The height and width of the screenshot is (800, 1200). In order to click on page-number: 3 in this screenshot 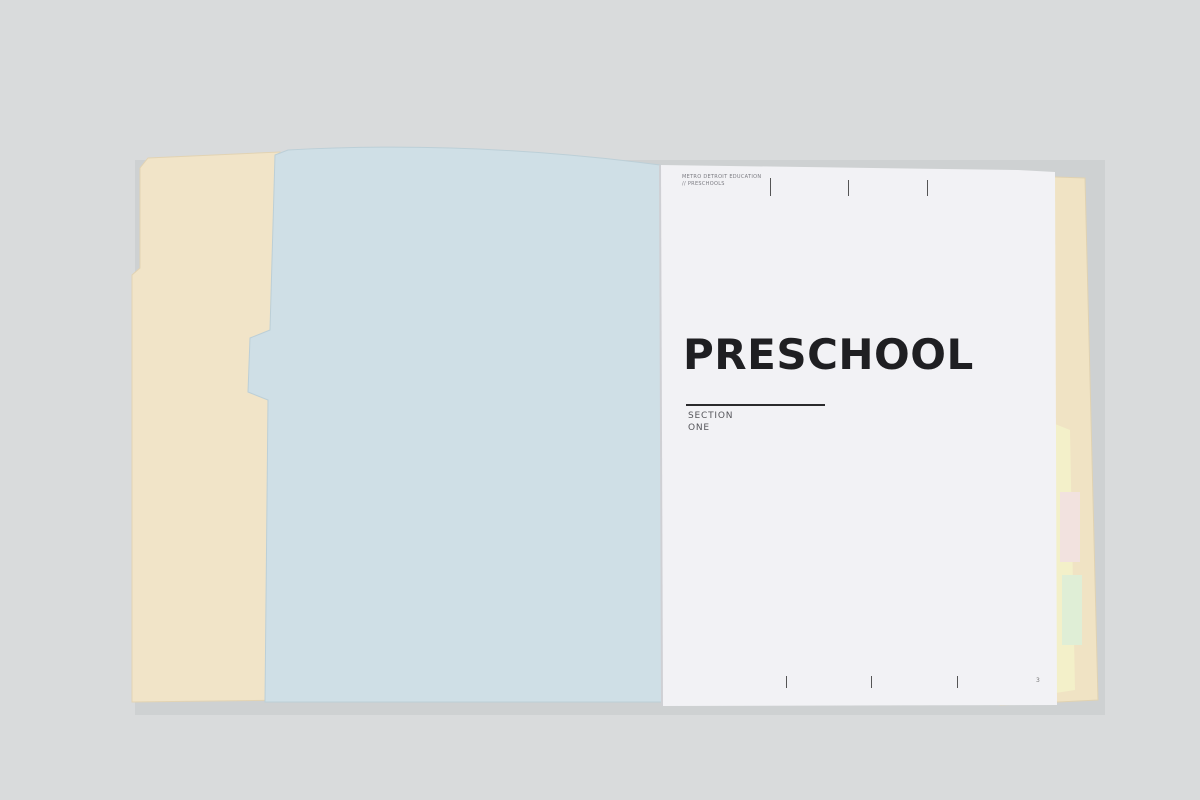, I will do `click(1038, 680)`.